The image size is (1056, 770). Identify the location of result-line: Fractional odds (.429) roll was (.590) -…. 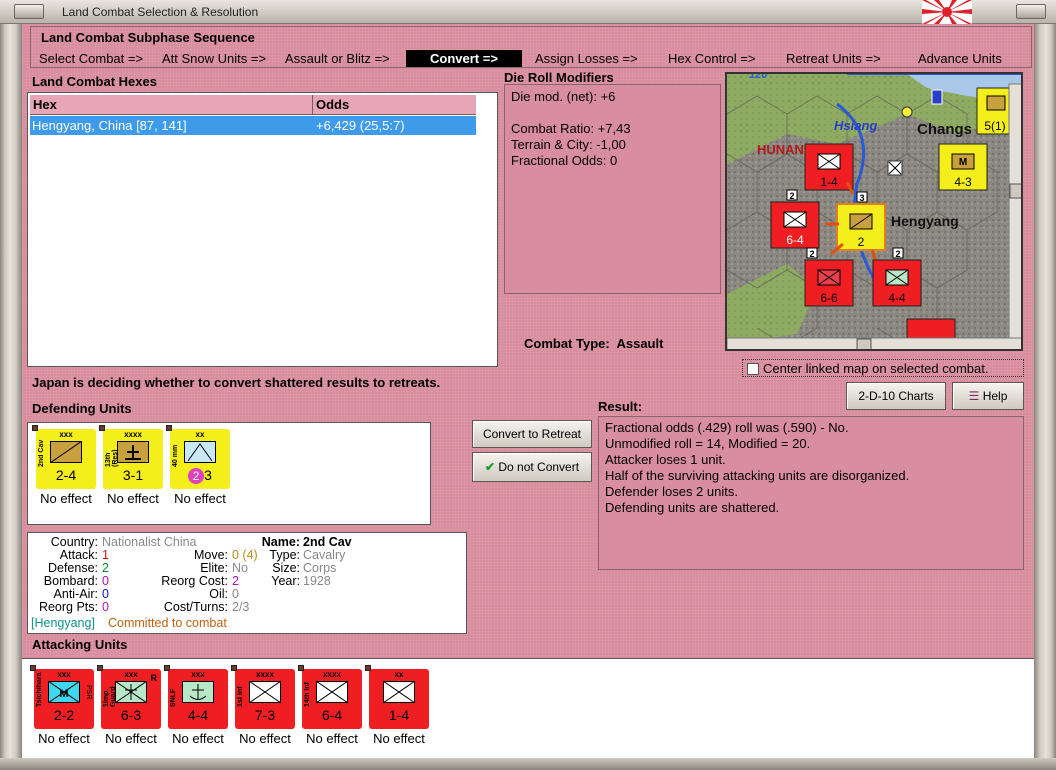
(727, 427).